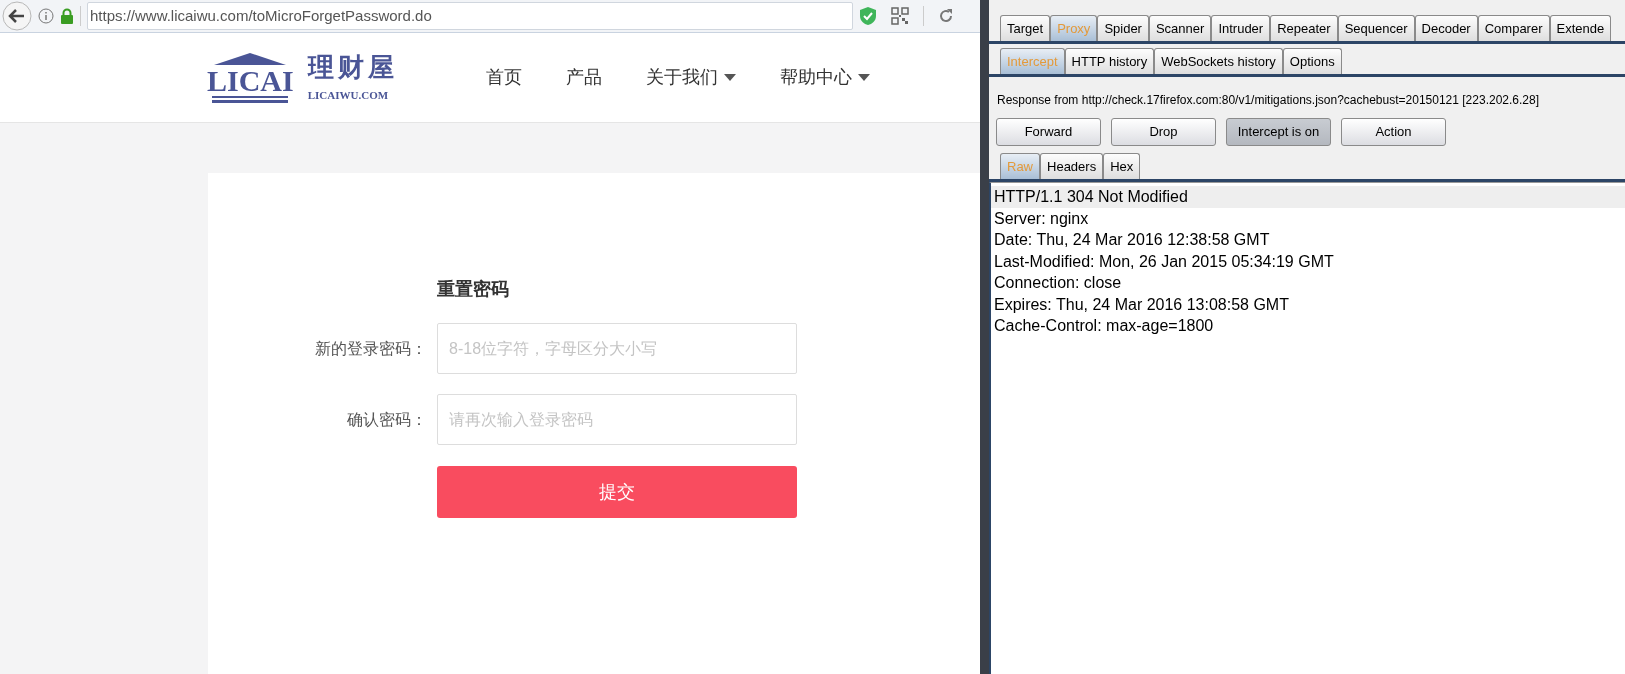 The image size is (1625, 674). I want to click on response-line: Server: nginx, so click(1041, 218).